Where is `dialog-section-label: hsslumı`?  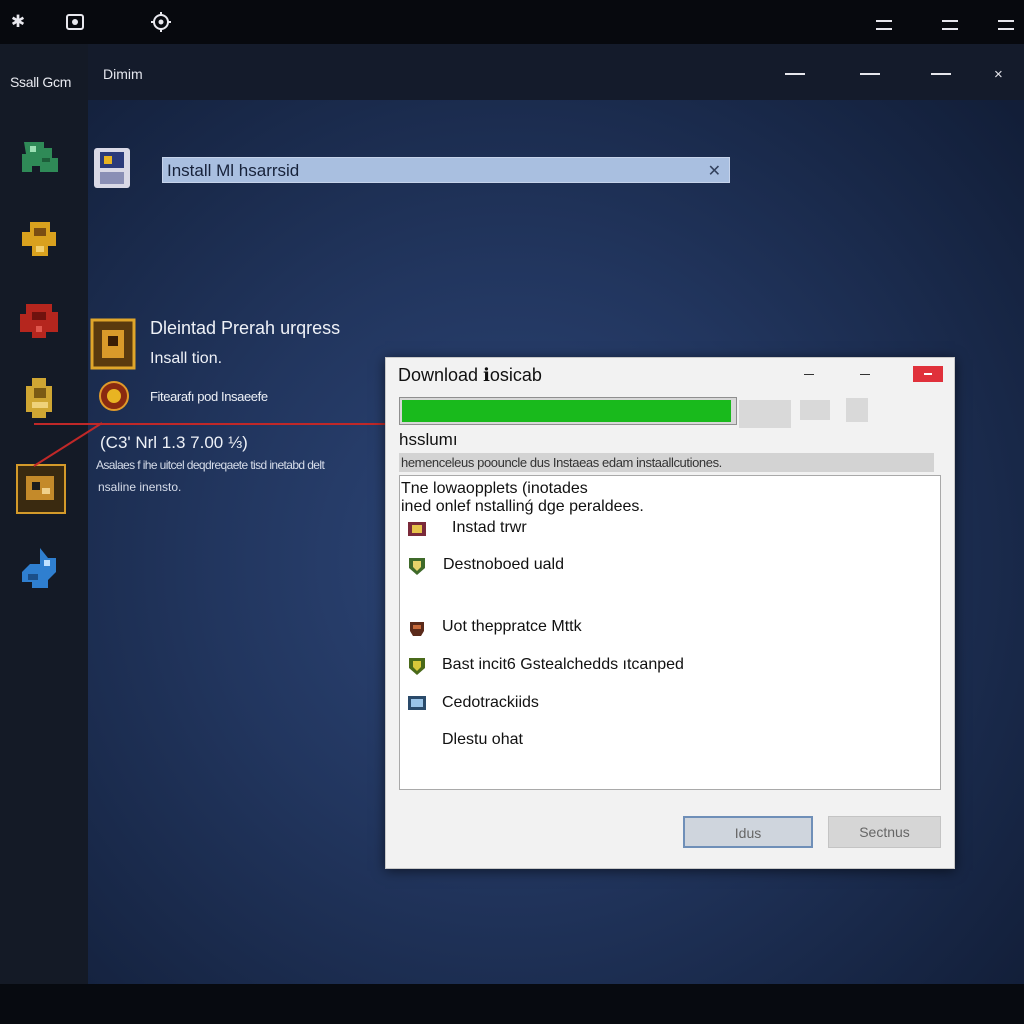
dialog-section-label: hsslumı is located at coordinates (428, 439).